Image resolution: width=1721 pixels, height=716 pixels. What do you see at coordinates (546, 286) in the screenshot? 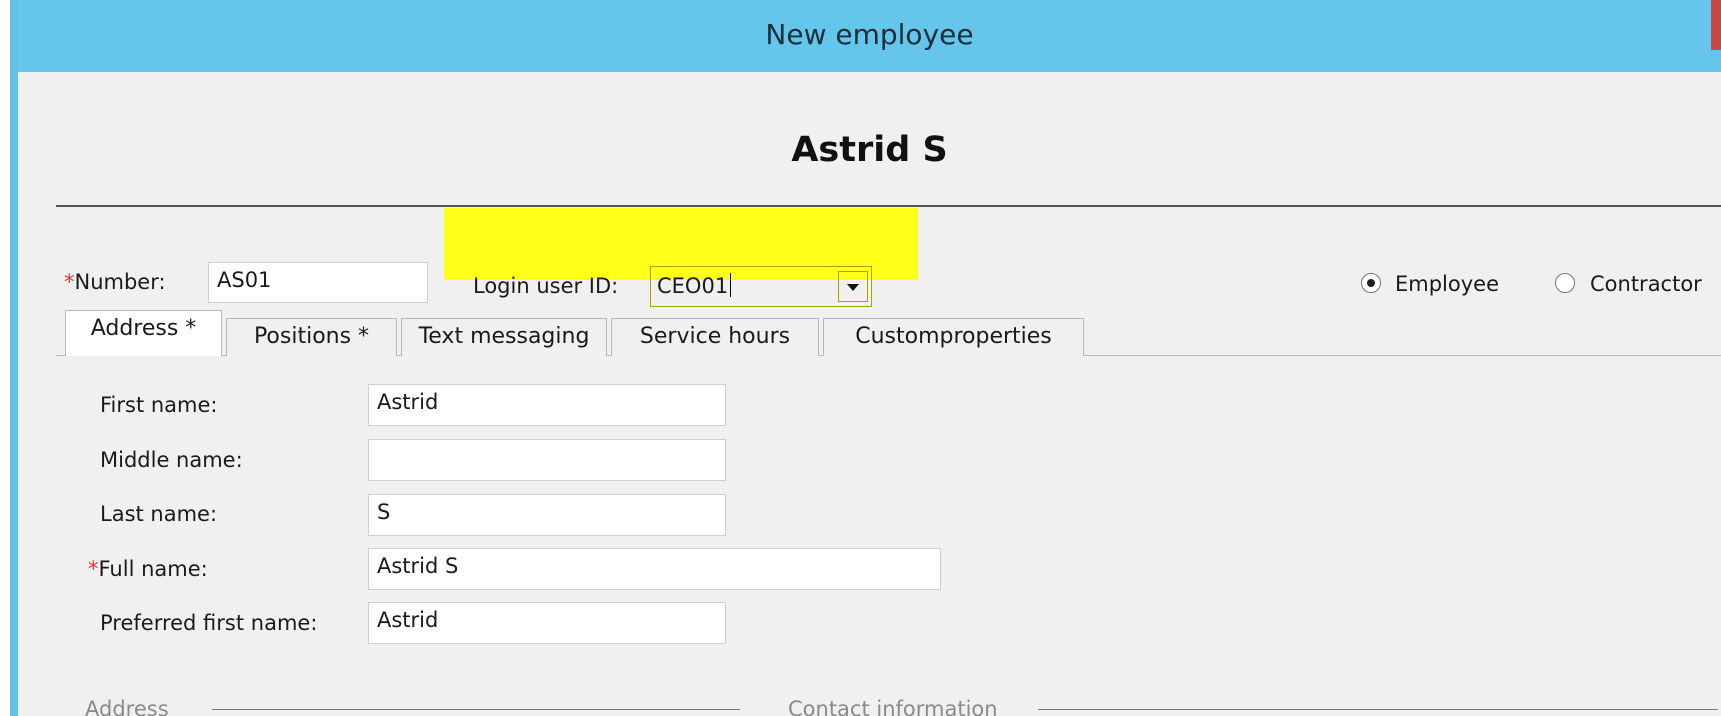
I see `login-user-id-label: Login user ID:` at bounding box center [546, 286].